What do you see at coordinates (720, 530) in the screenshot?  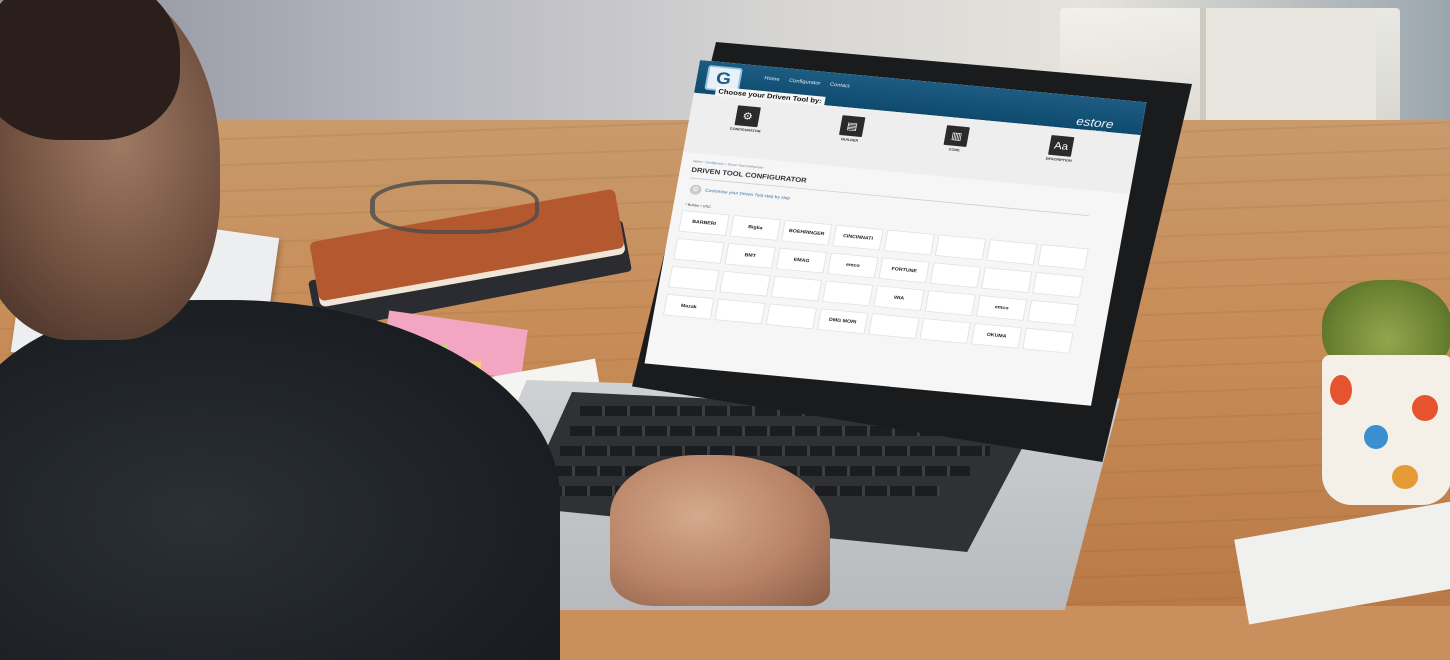 I see `typing-hand` at bounding box center [720, 530].